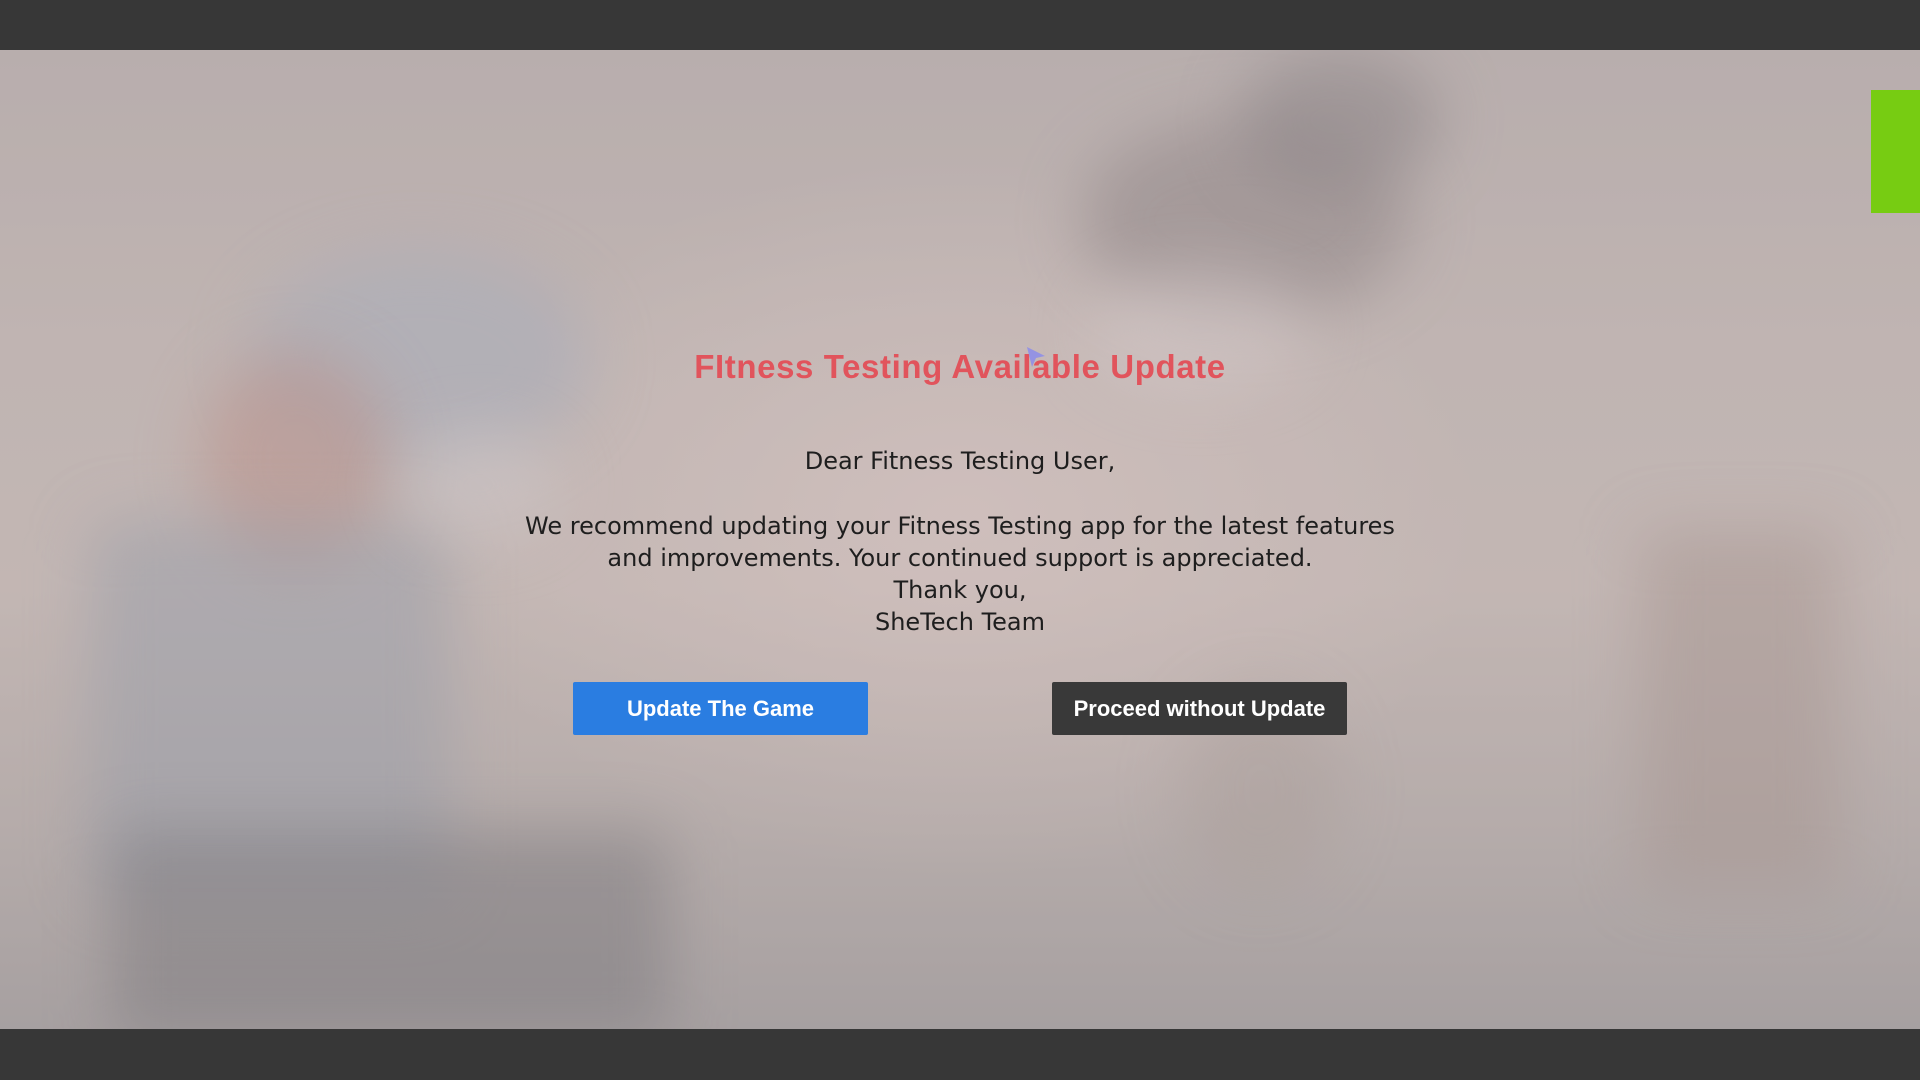 Image resolution: width=1920 pixels, height=1080 pixels. What do you see at coordinates (960, 590) in the screenshot?
I see `message-line: Thank you,` at bounding box center [960, 590].